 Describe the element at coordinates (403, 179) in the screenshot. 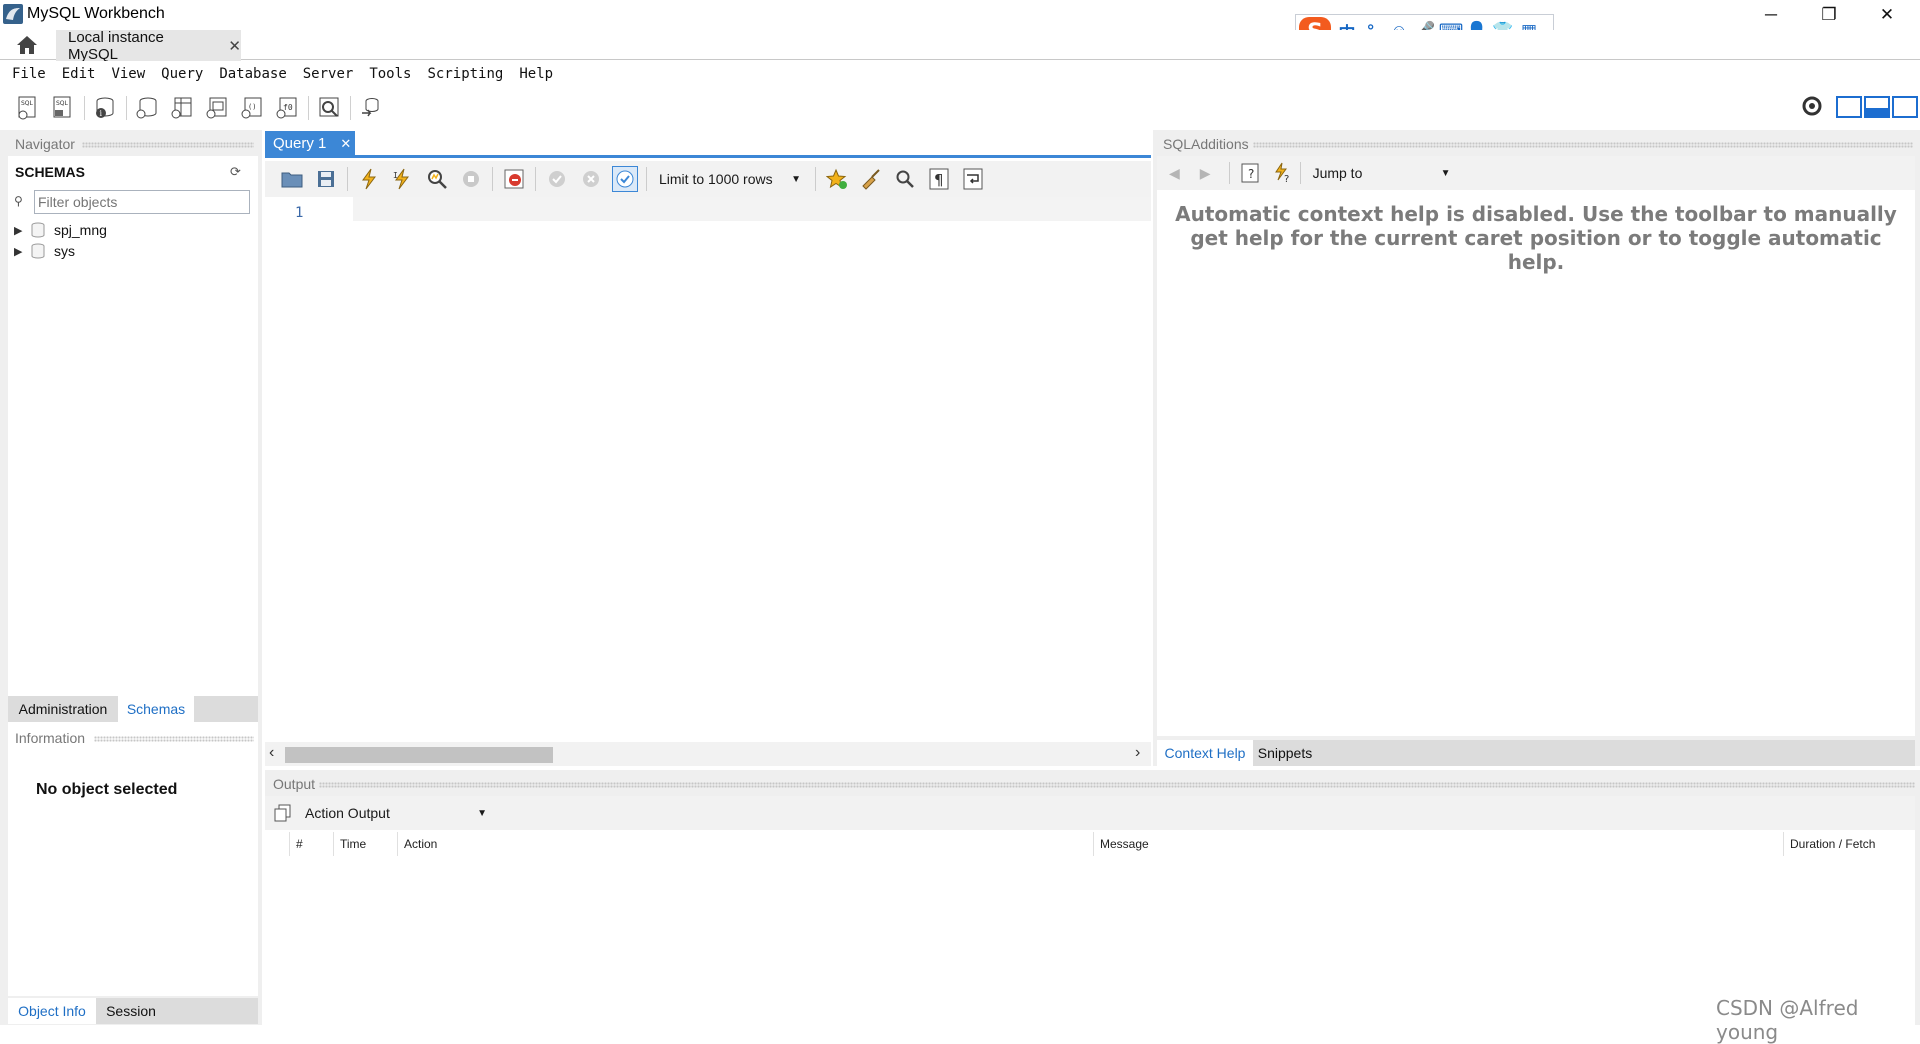

I see `execute-current-statement-button: I` at that location.